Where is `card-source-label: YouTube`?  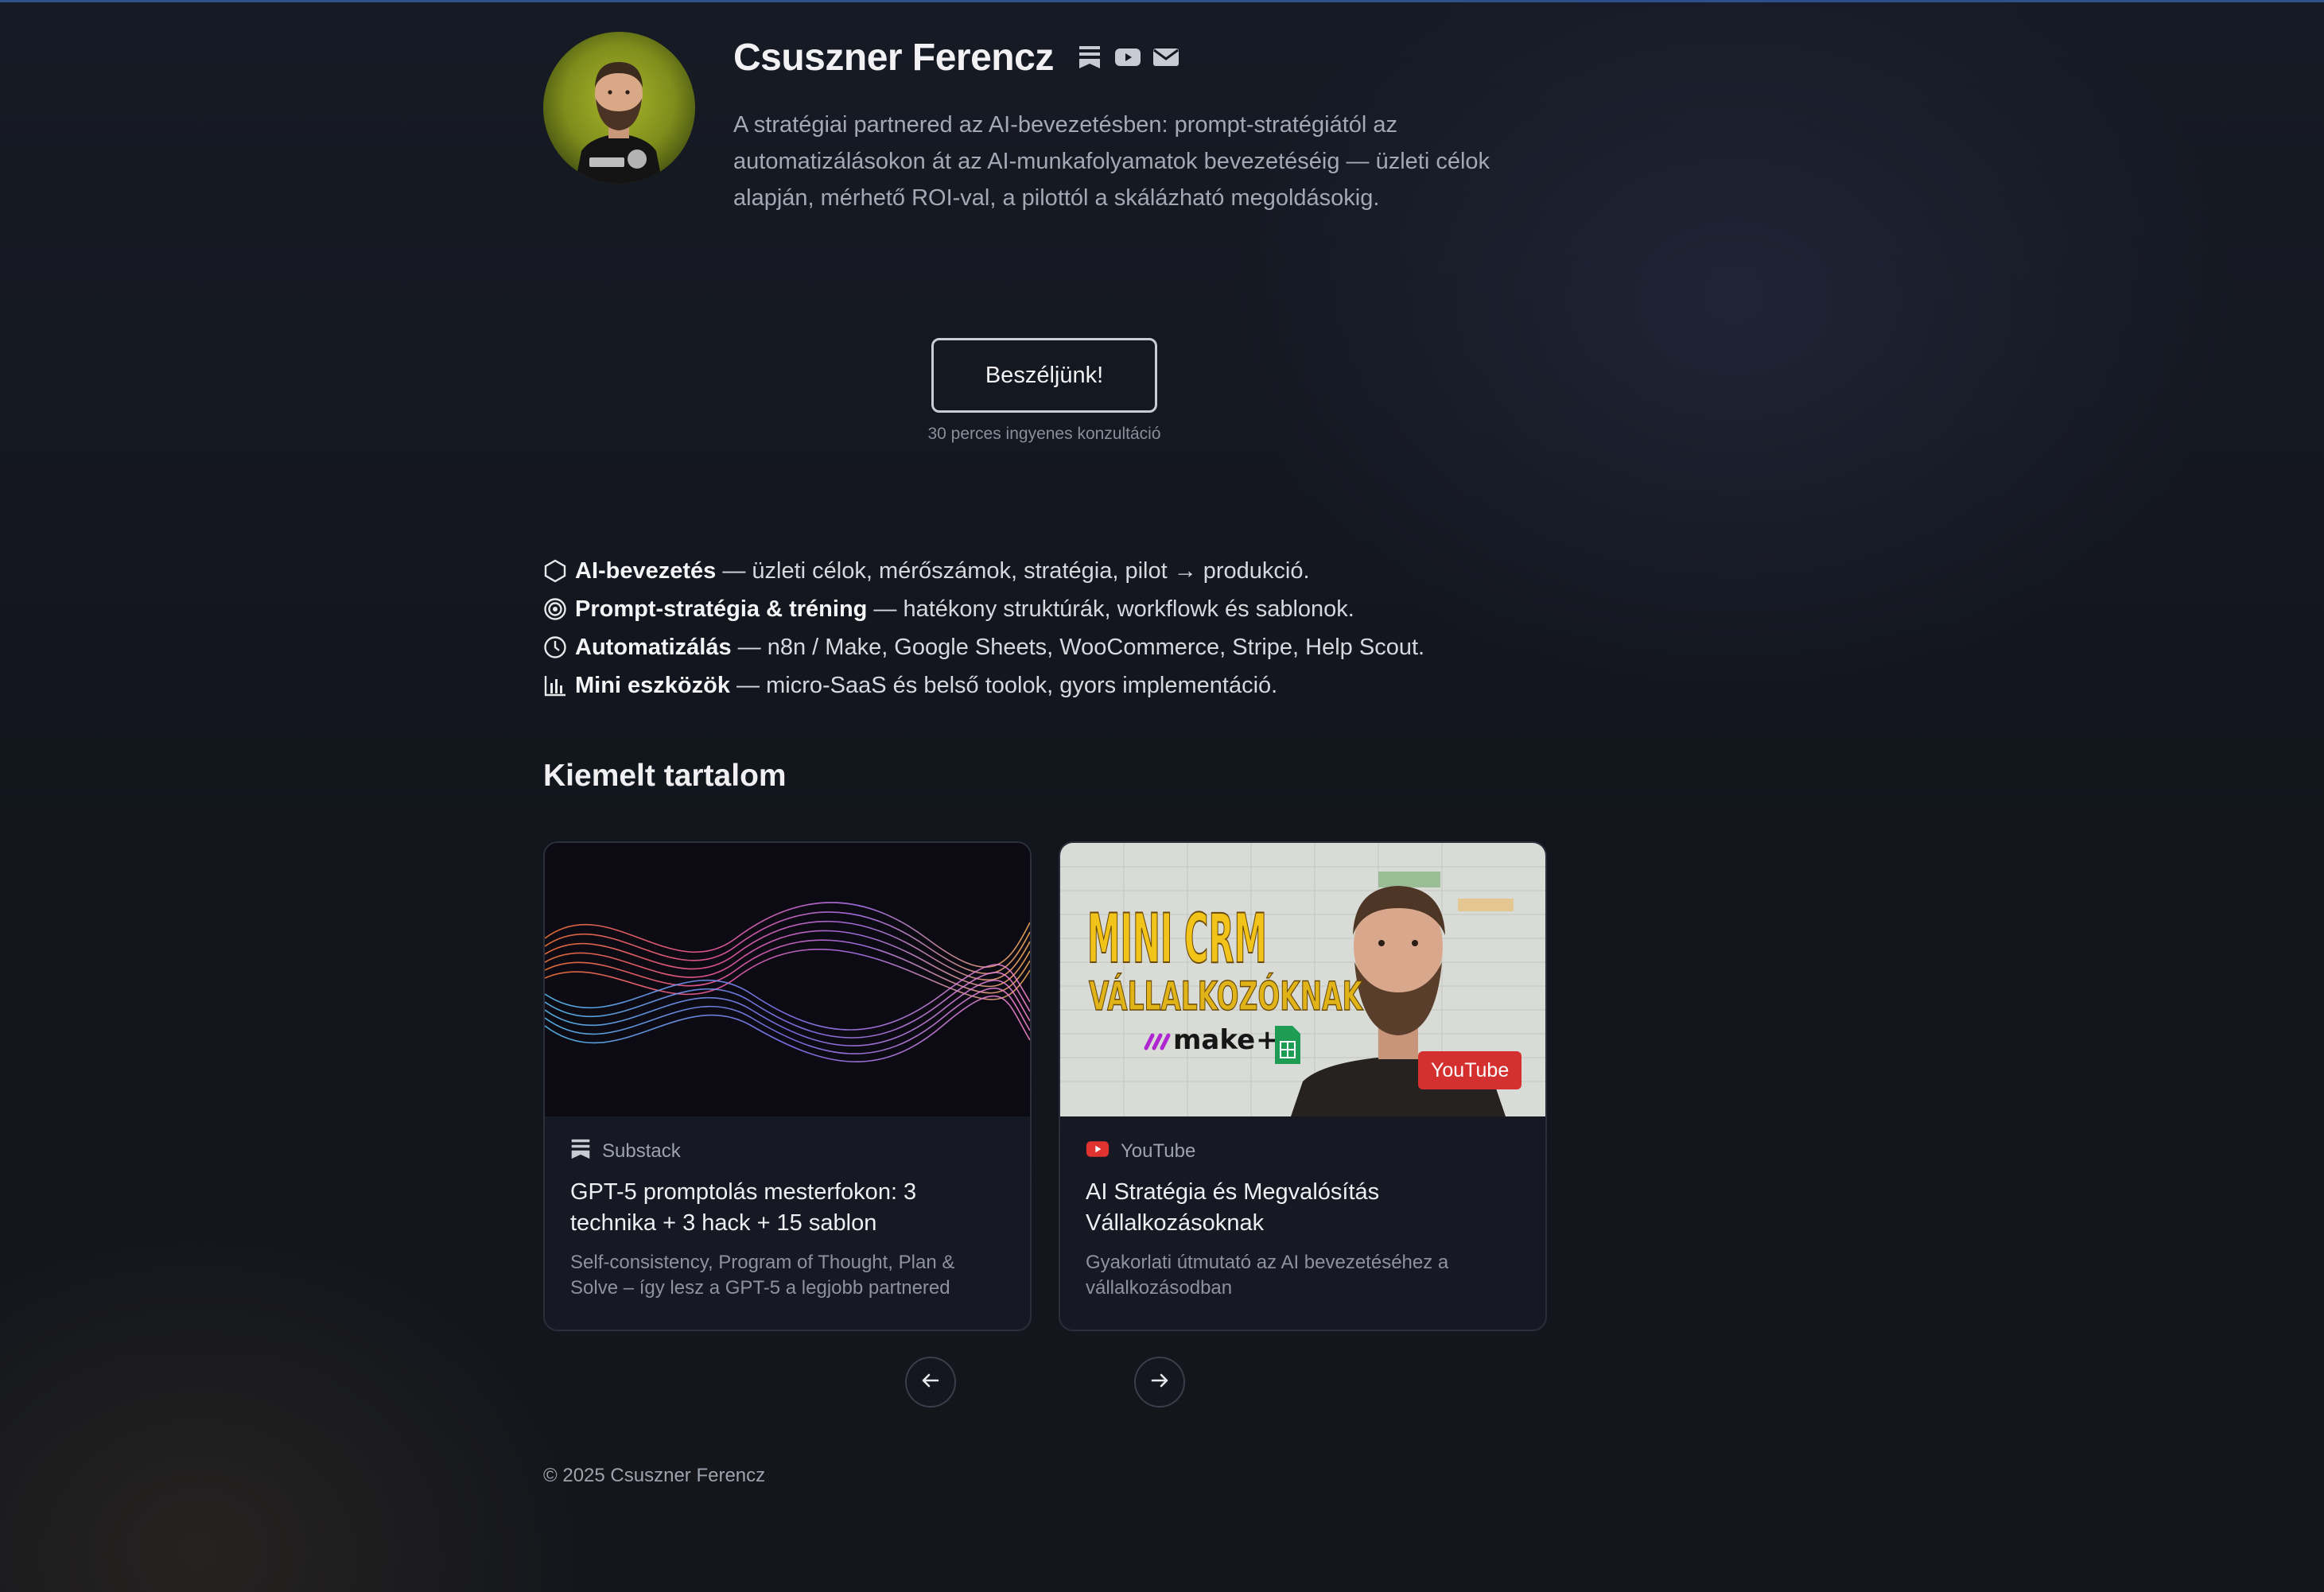
card-source-label: YouTube is located at coordinates (1158, 1151).